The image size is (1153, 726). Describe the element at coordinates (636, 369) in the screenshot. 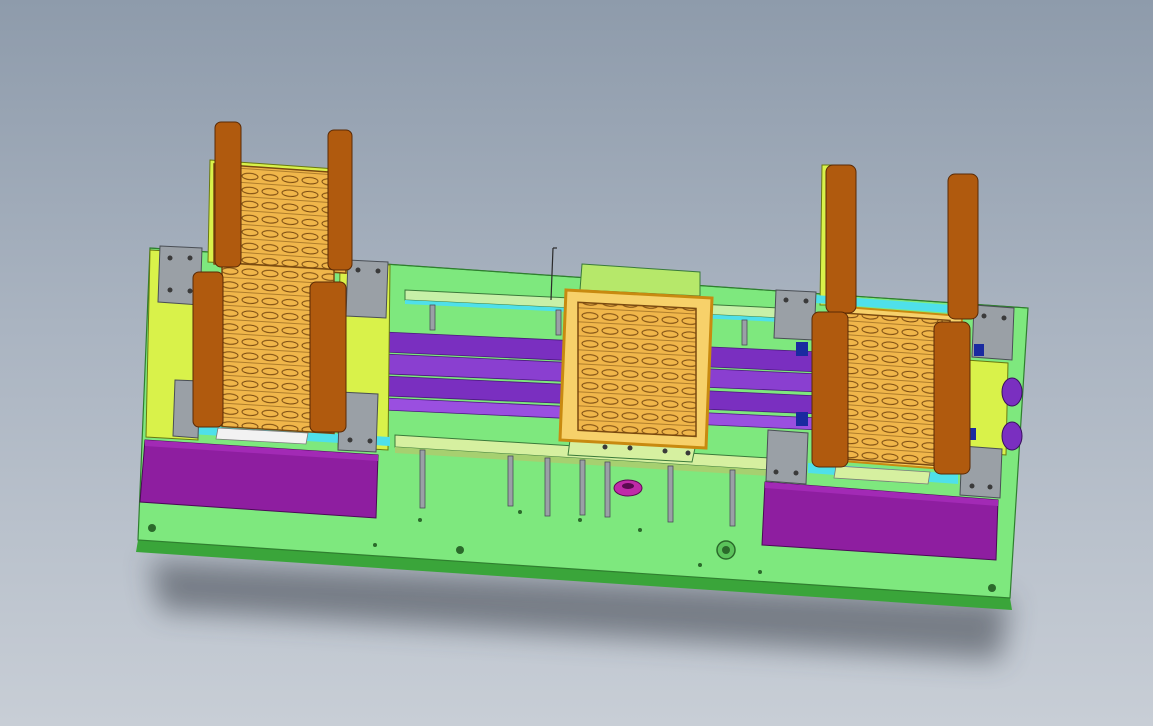

I see `center-tray` at that location.